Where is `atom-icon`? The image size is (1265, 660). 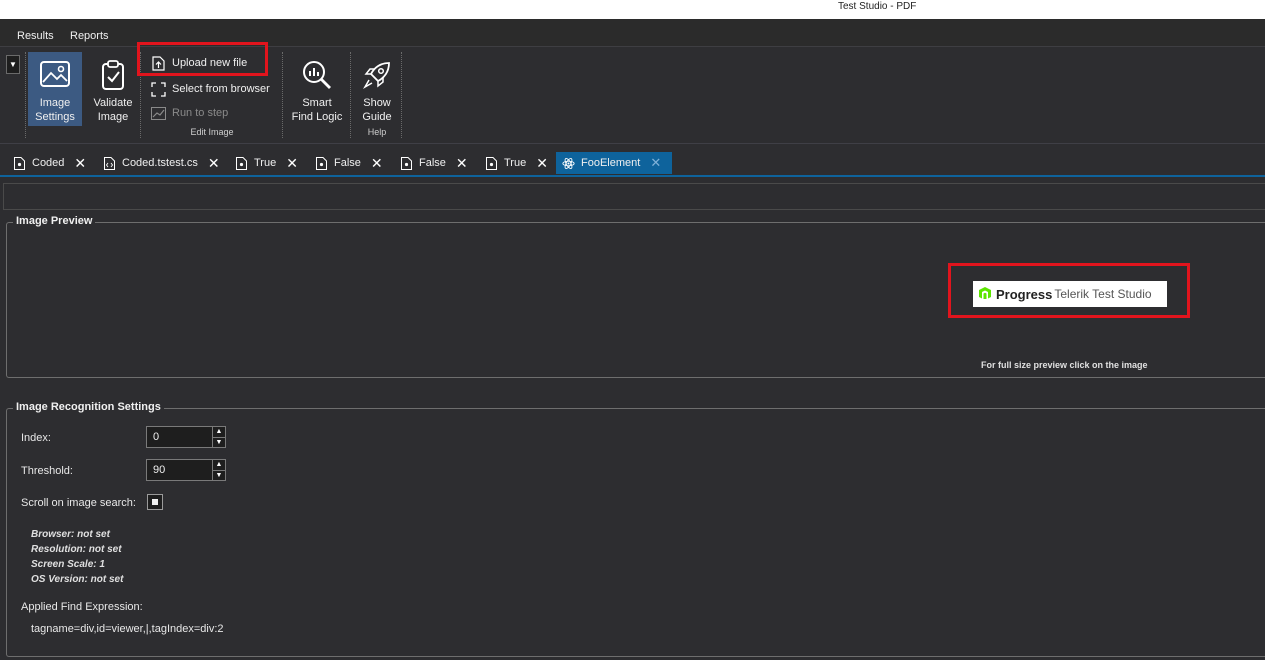 atom-icon is located at coordinates (568, 163).